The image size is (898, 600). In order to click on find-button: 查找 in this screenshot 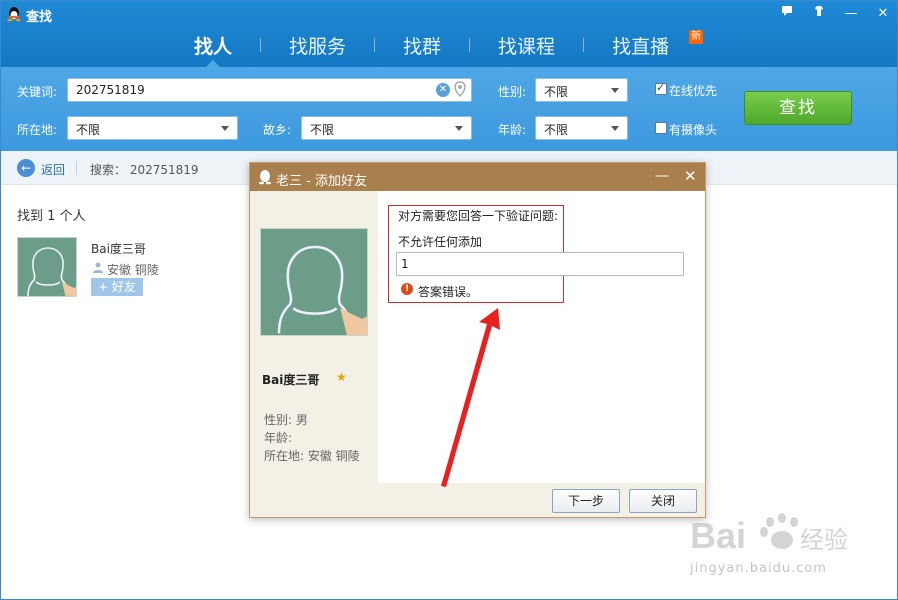, I will do `click(798, 108)`.